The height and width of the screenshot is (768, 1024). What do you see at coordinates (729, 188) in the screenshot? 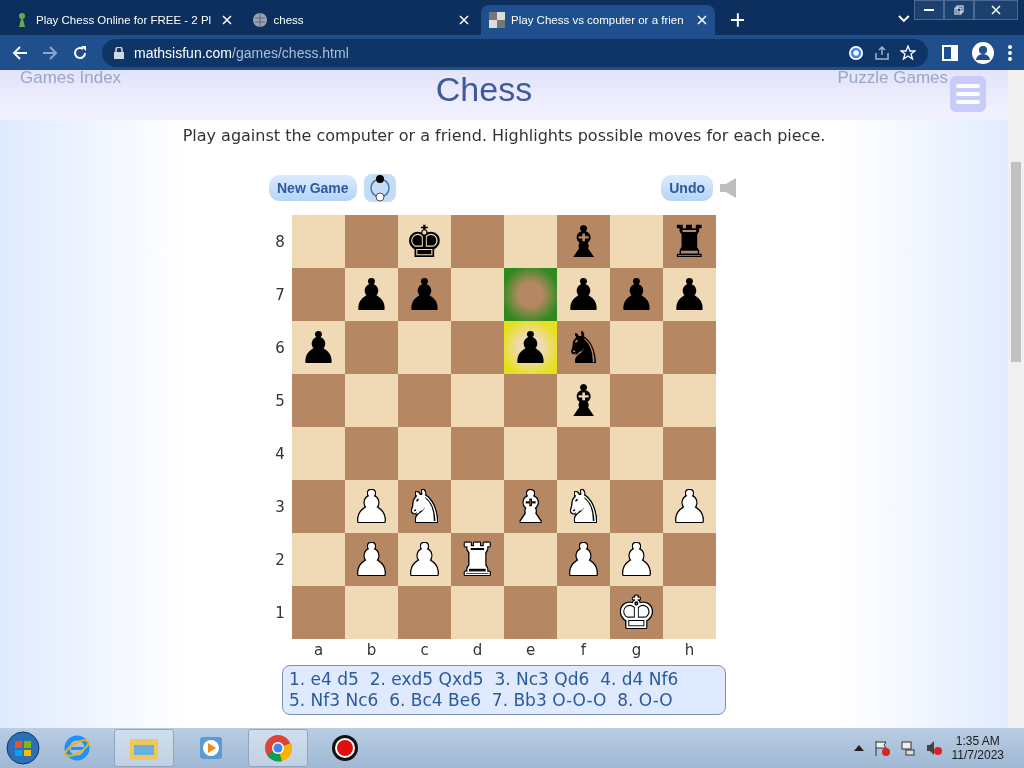
I see `speaker-icon` at bounding box center [729, 188].